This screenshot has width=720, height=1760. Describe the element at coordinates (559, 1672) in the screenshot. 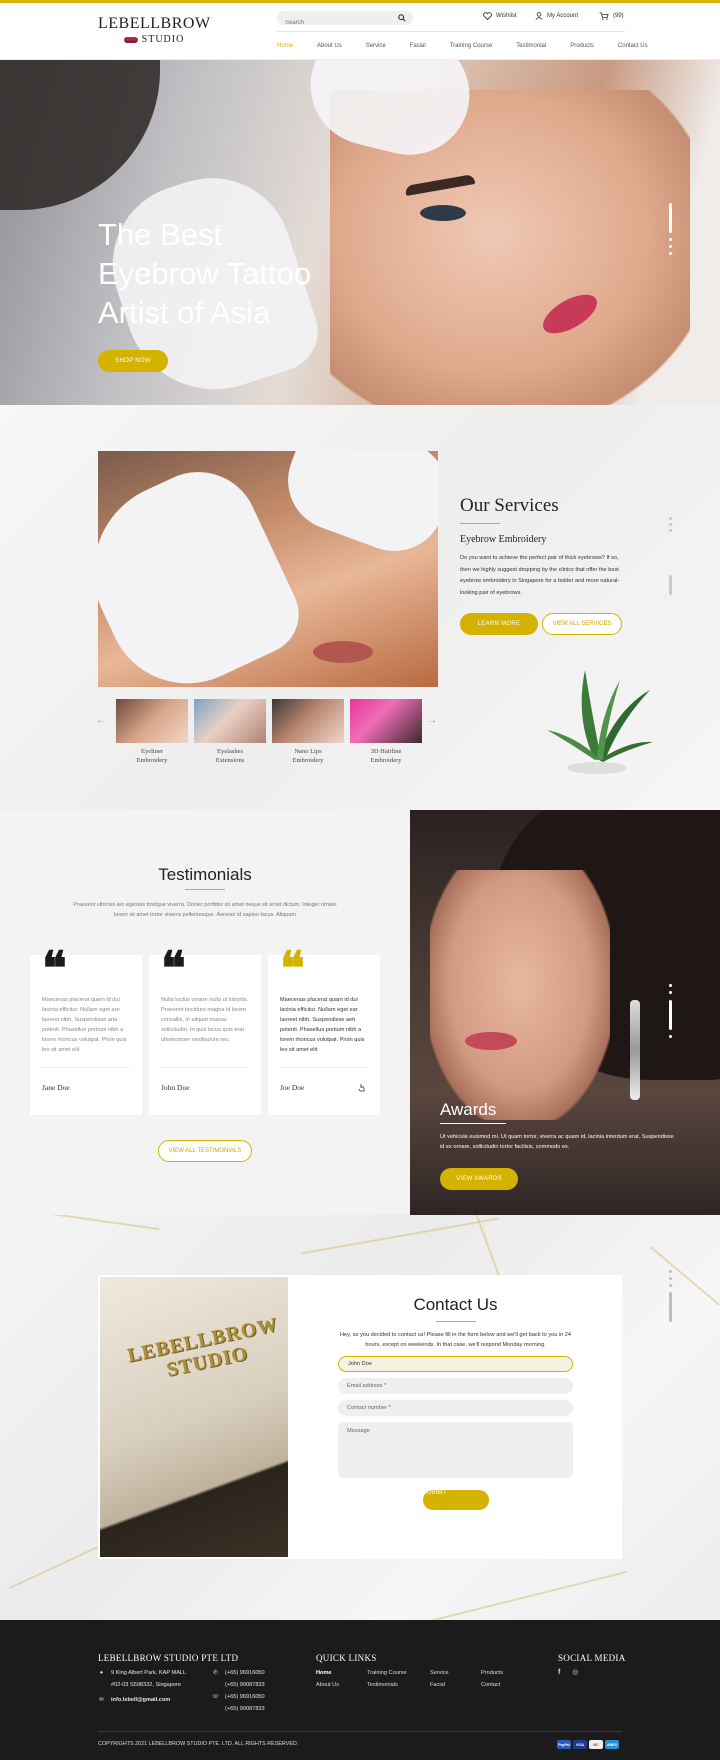

I see `facebook-icon: f` at that location.